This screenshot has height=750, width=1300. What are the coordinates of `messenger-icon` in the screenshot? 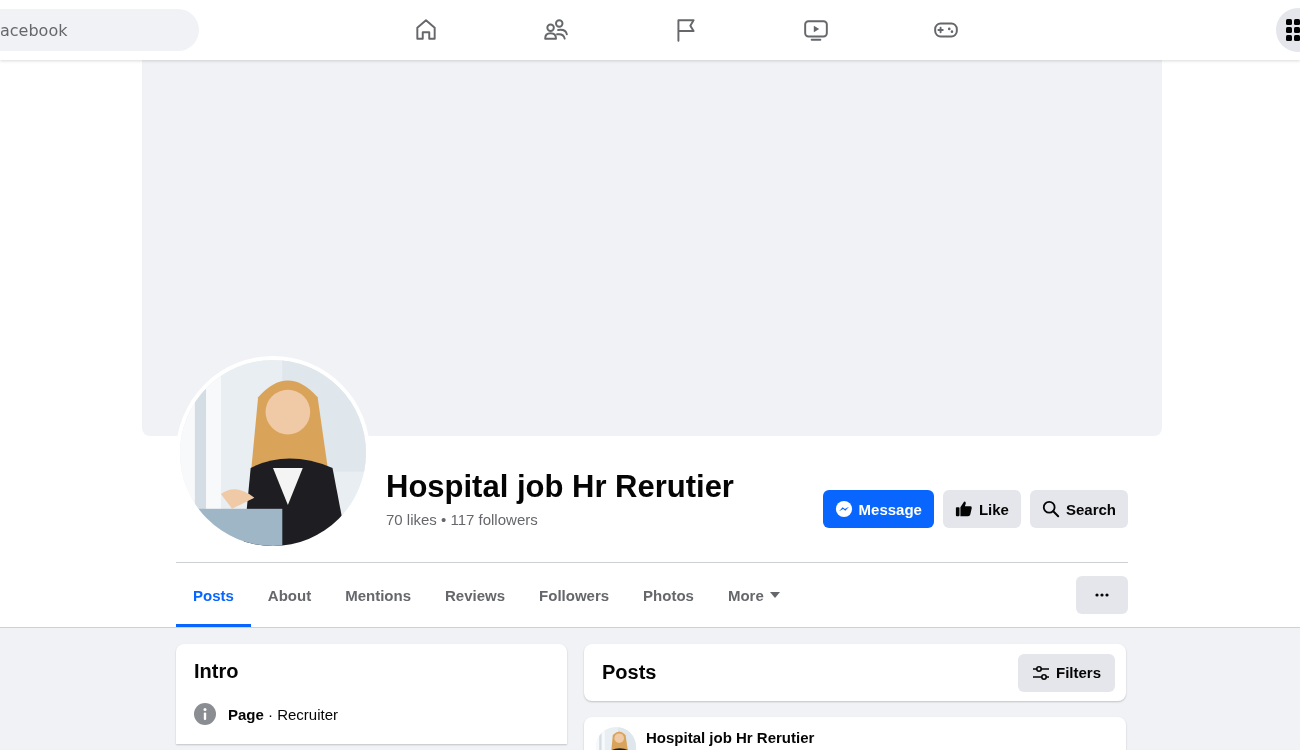 It's located at (843, 509).